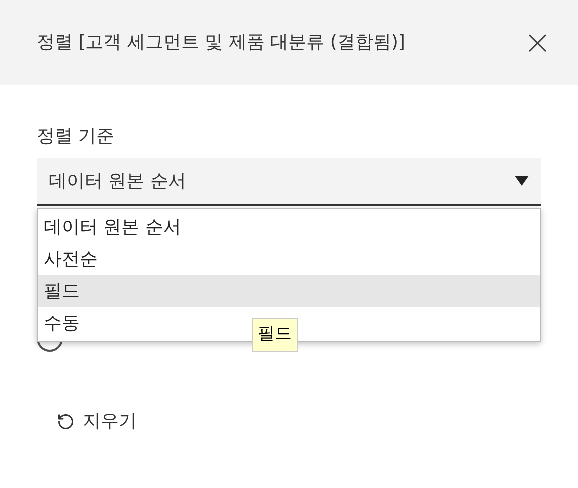 This screenshot has height=488, width=578. I want to click on dropdown-option: 데이터 원본 순서, so click(289, 227).